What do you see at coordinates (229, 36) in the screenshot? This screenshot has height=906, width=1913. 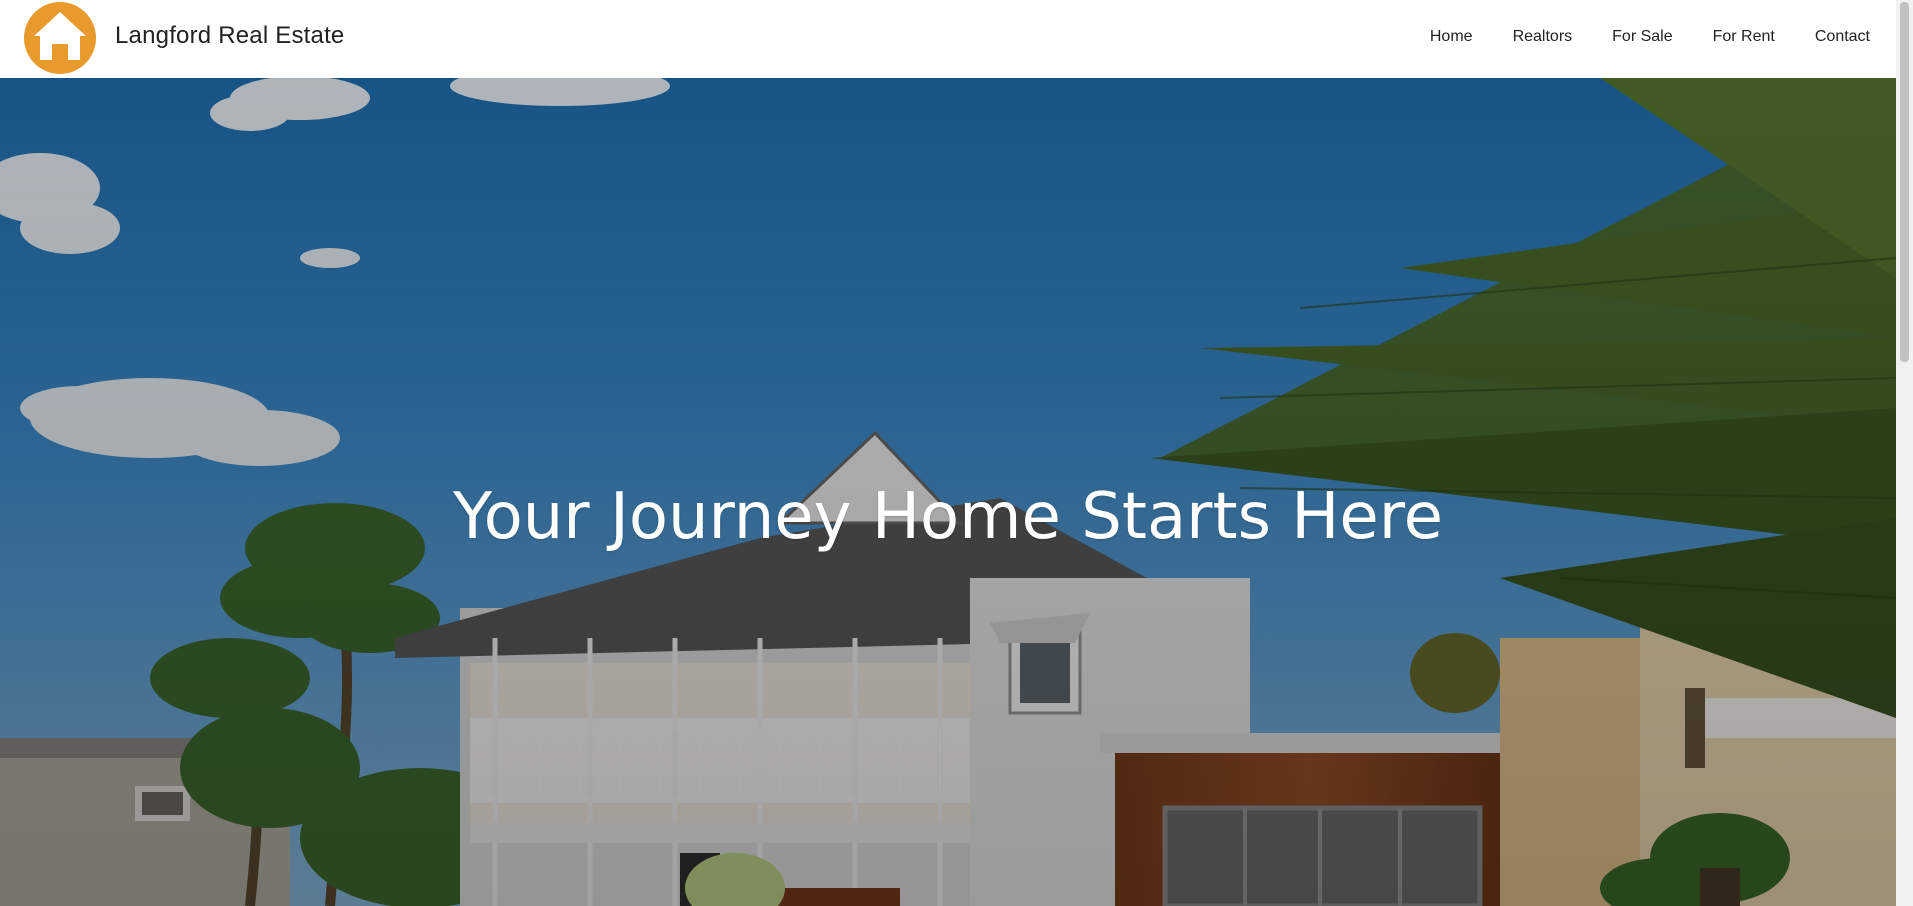 I see `brand-name: Langford Real Estate` at bounding box center [229, 36].